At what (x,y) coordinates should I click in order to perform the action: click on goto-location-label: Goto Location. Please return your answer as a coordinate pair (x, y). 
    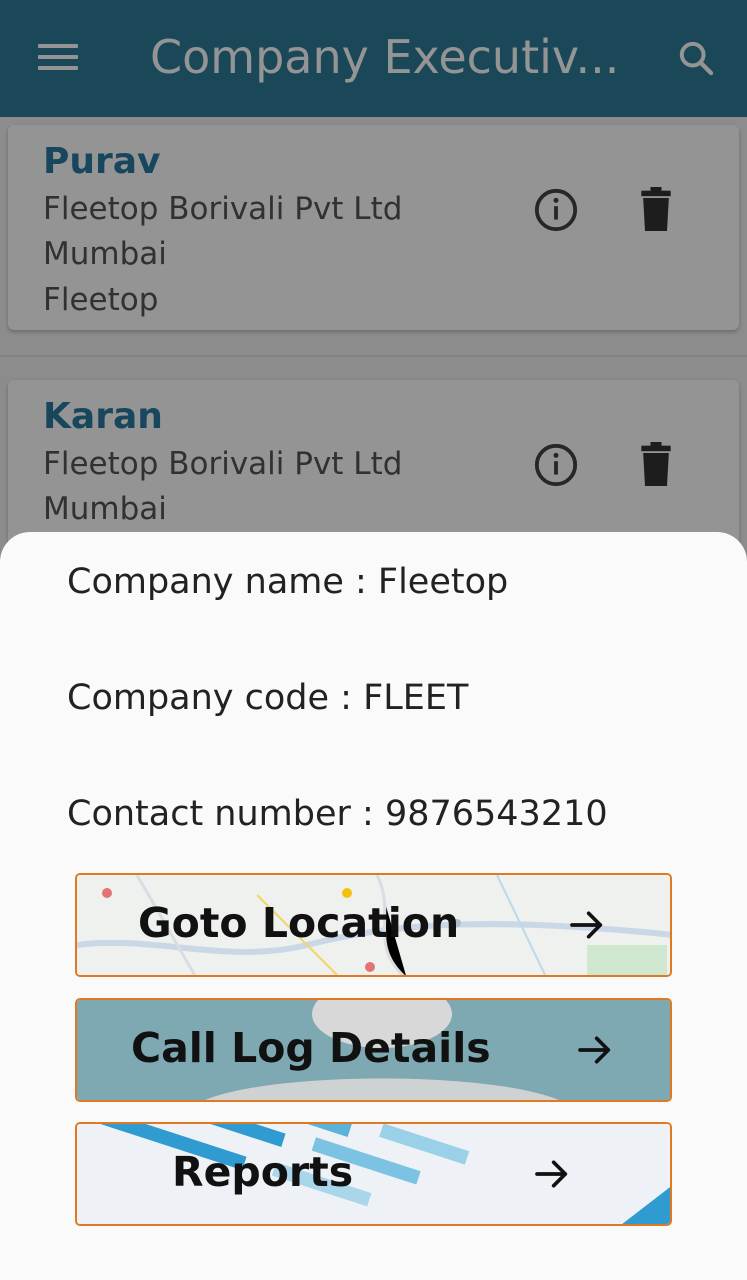
    Looking at the image, I should click on (299, 923).